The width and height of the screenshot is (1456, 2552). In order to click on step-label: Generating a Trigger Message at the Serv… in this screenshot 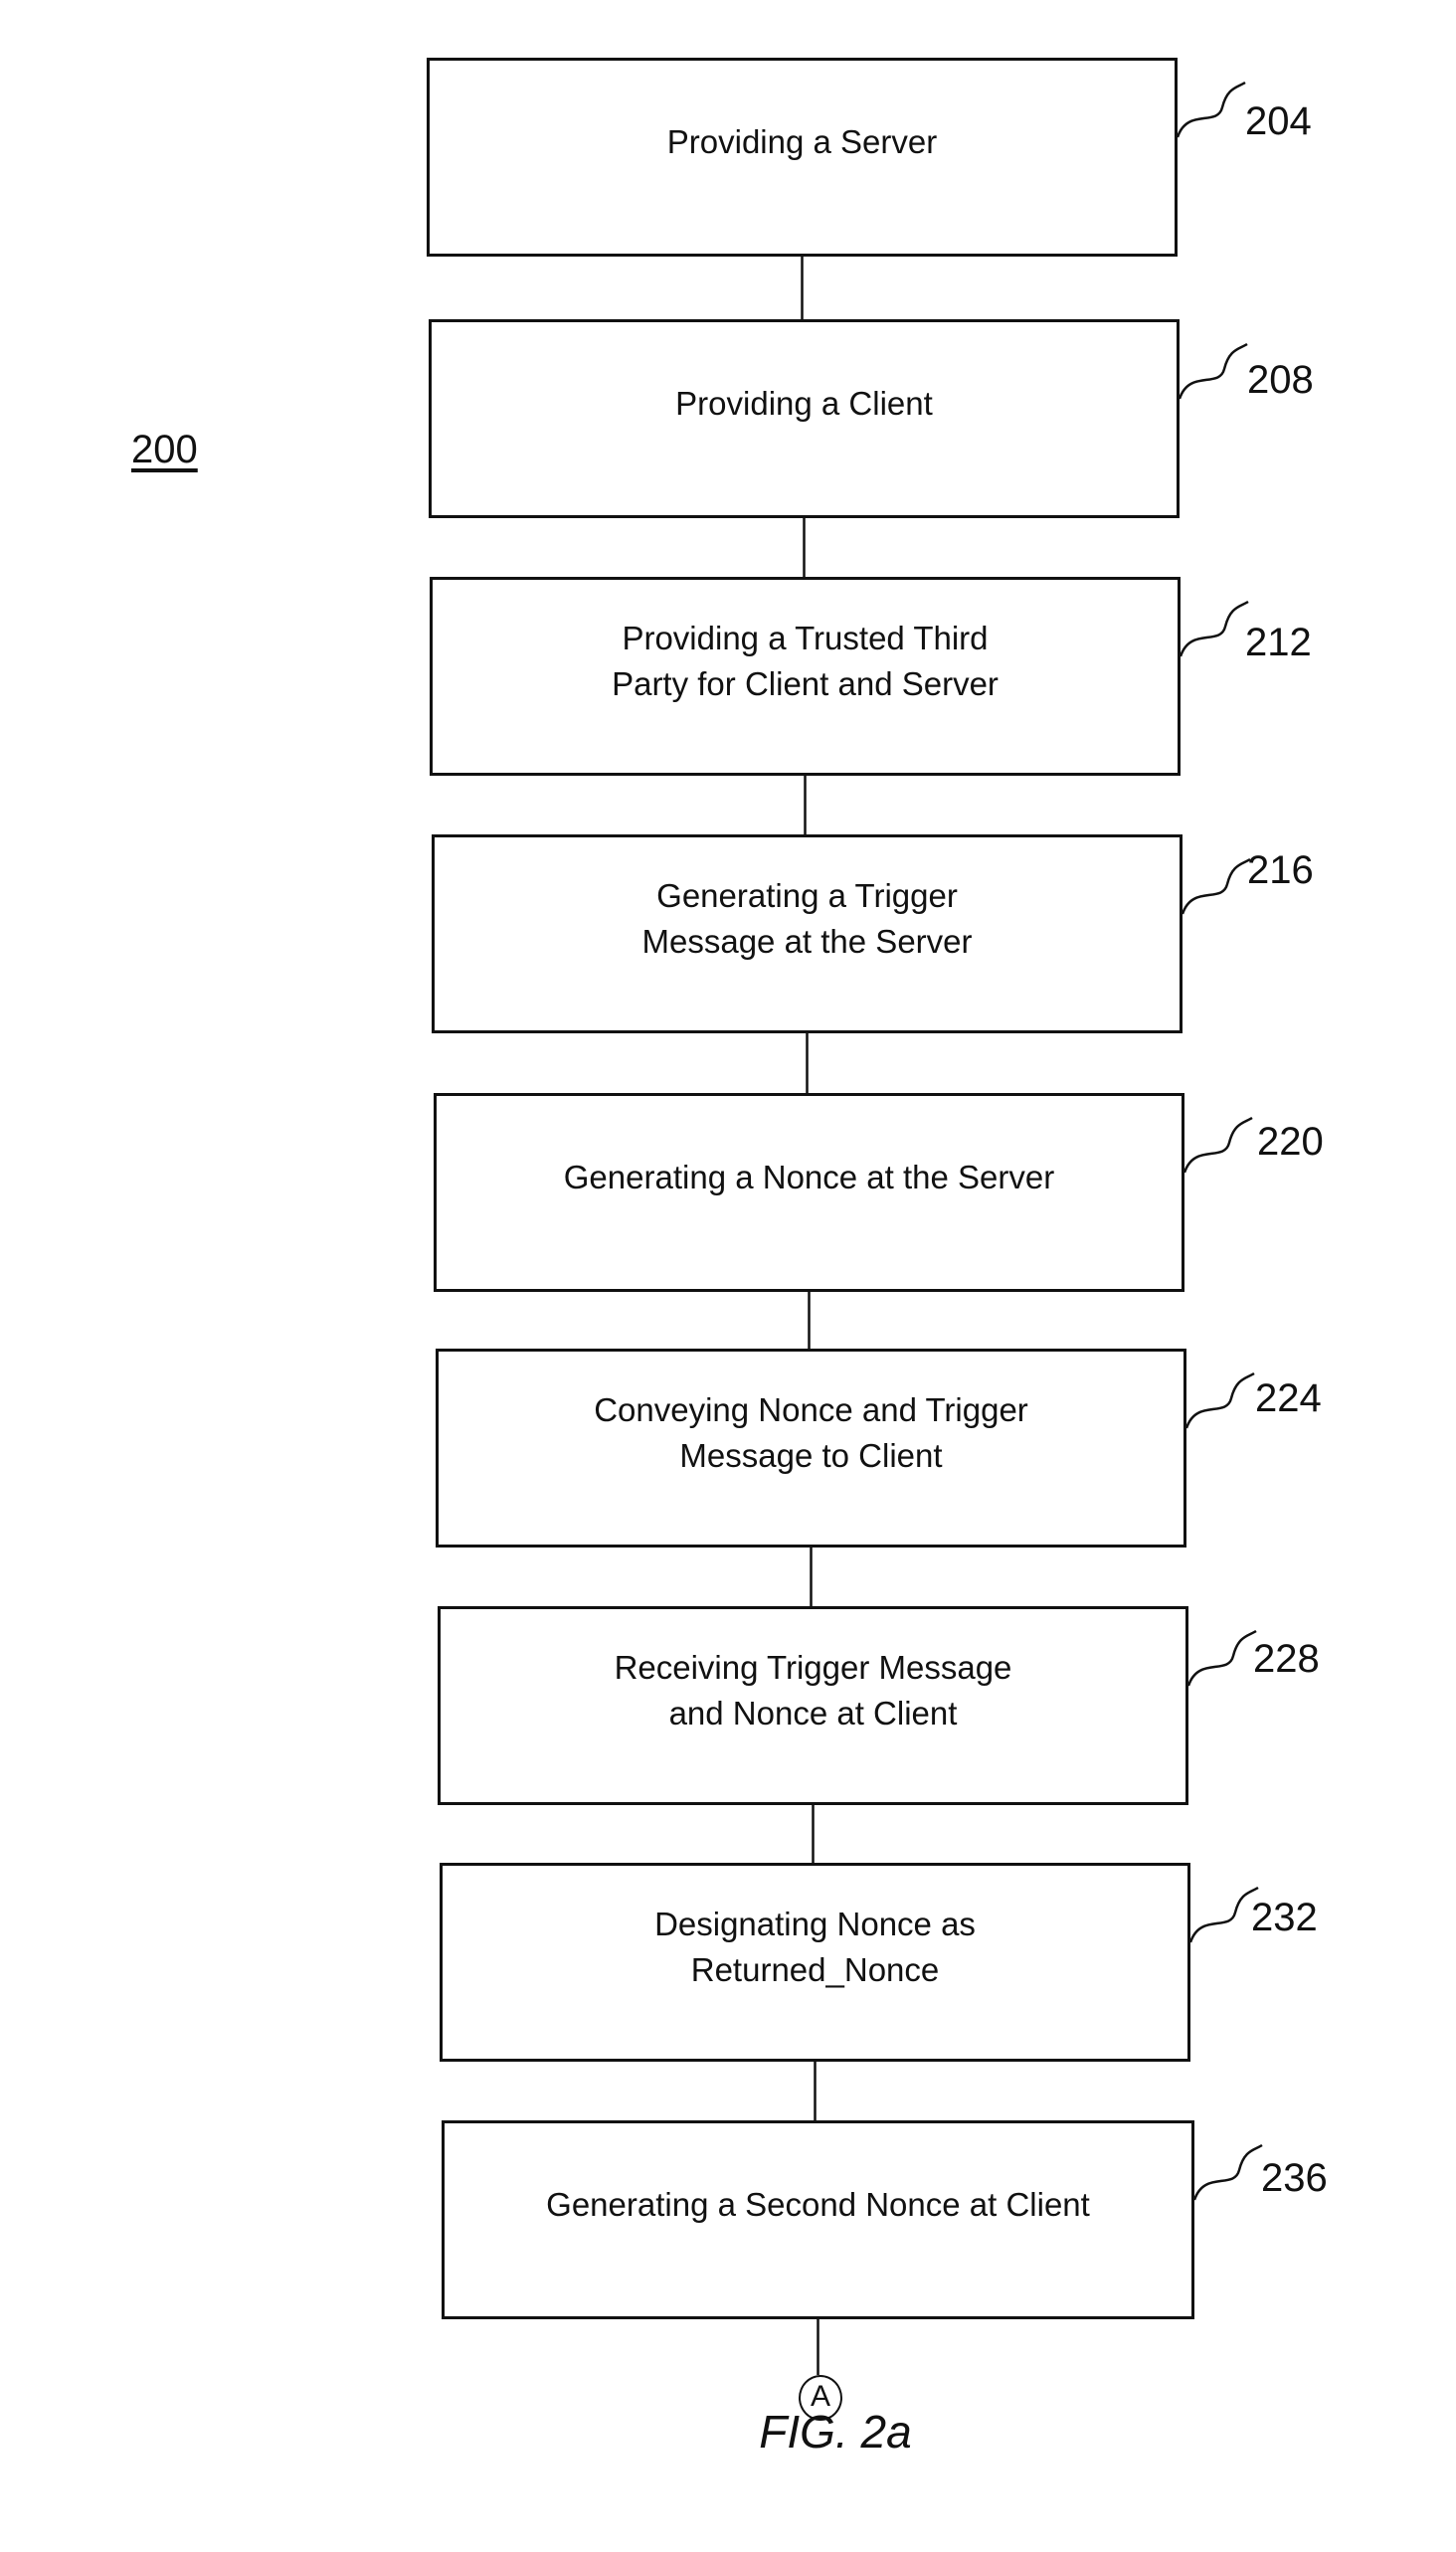, I will do `click(807, 919)`.